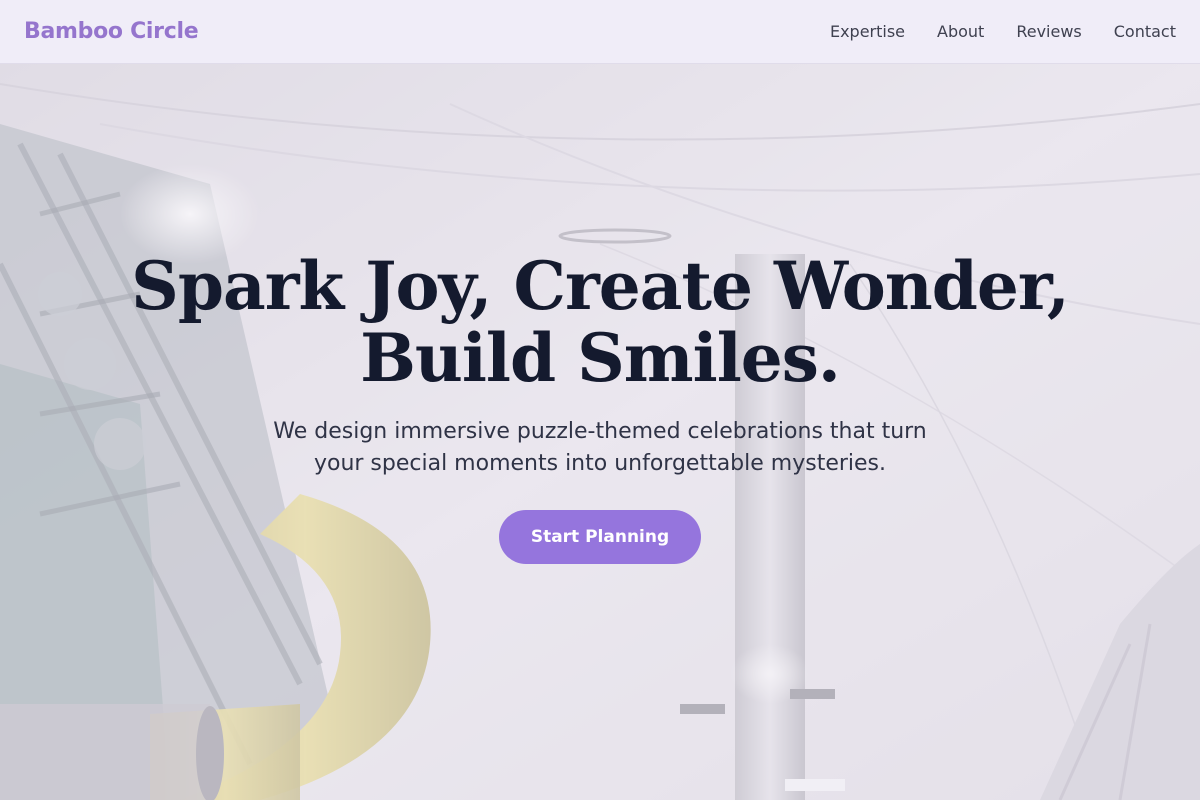 The image size is (1200, 800). I want to click on hero-title-line-2: Build Smiles., so click(600, 358).